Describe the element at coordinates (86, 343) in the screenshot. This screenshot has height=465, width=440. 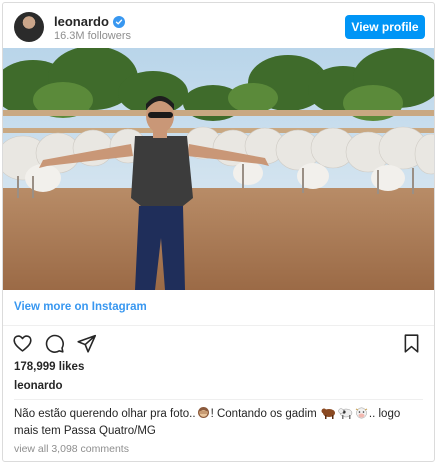
I see `share-icon` at that location.